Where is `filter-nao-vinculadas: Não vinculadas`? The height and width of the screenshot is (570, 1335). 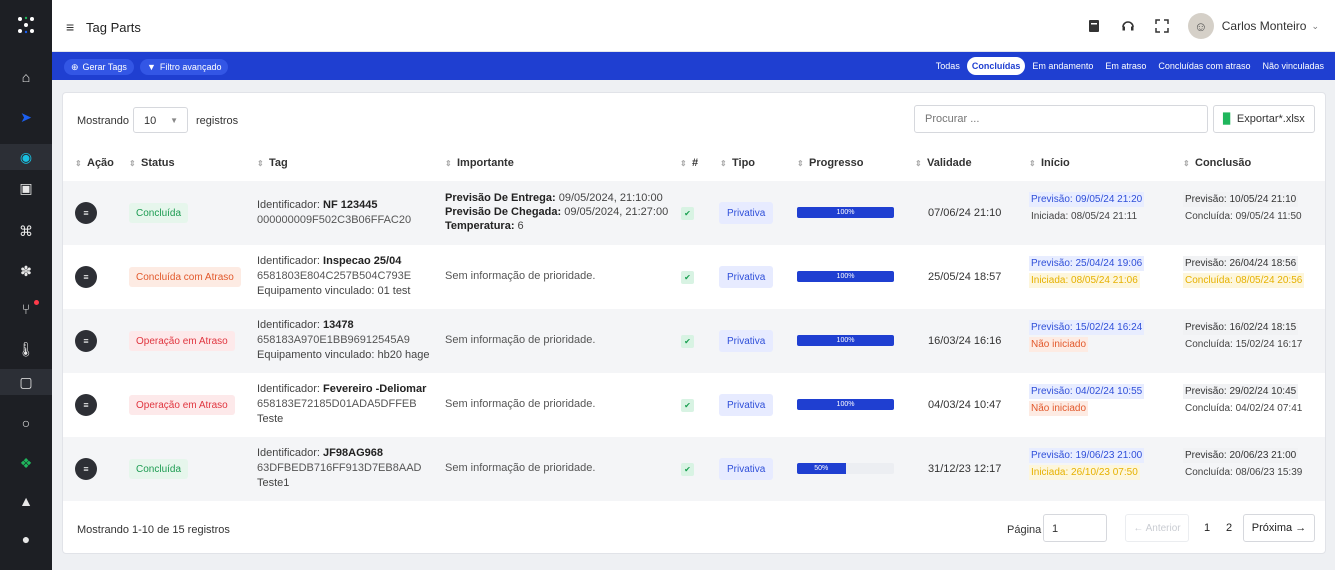
filter-nao-vinculadas: Não vinculadas is located at coordinates (1293, 66).